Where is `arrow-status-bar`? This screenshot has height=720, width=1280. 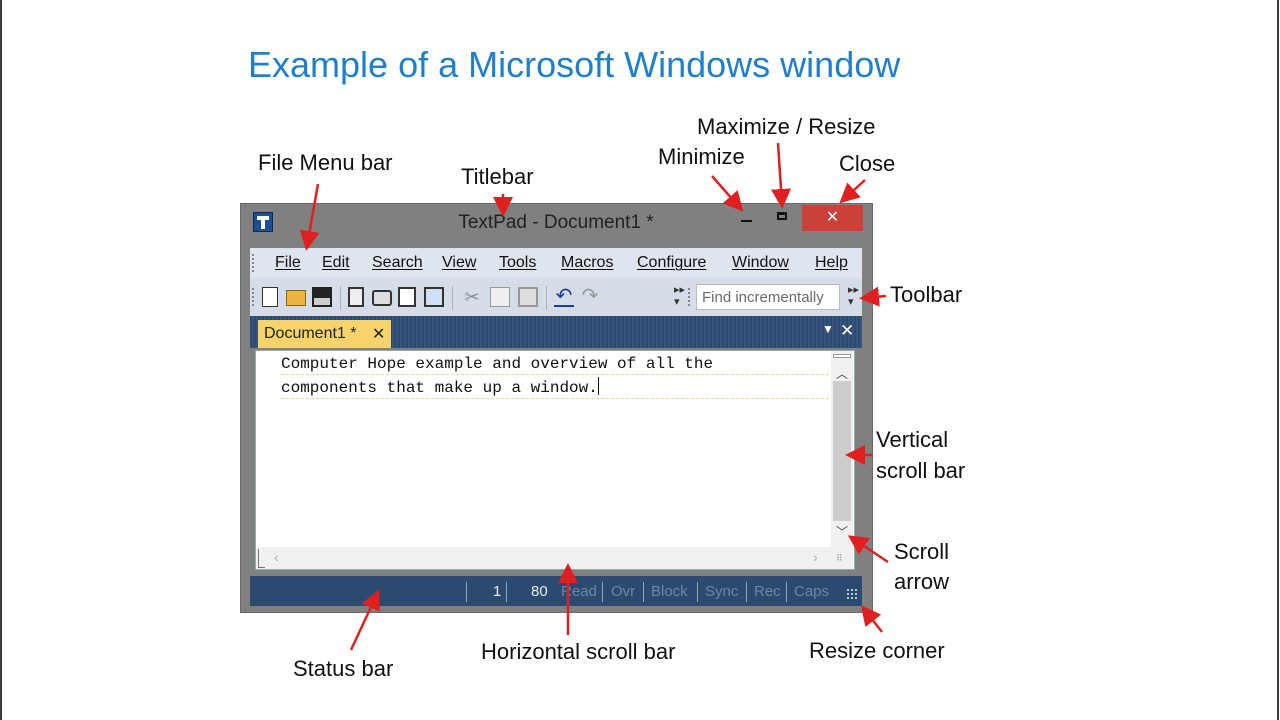 arrow-status-bar is located at coordinates (364, 620).